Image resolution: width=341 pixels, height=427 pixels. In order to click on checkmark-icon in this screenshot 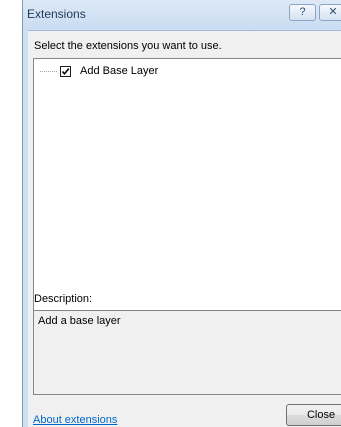, I will do `click(65, 71)`.